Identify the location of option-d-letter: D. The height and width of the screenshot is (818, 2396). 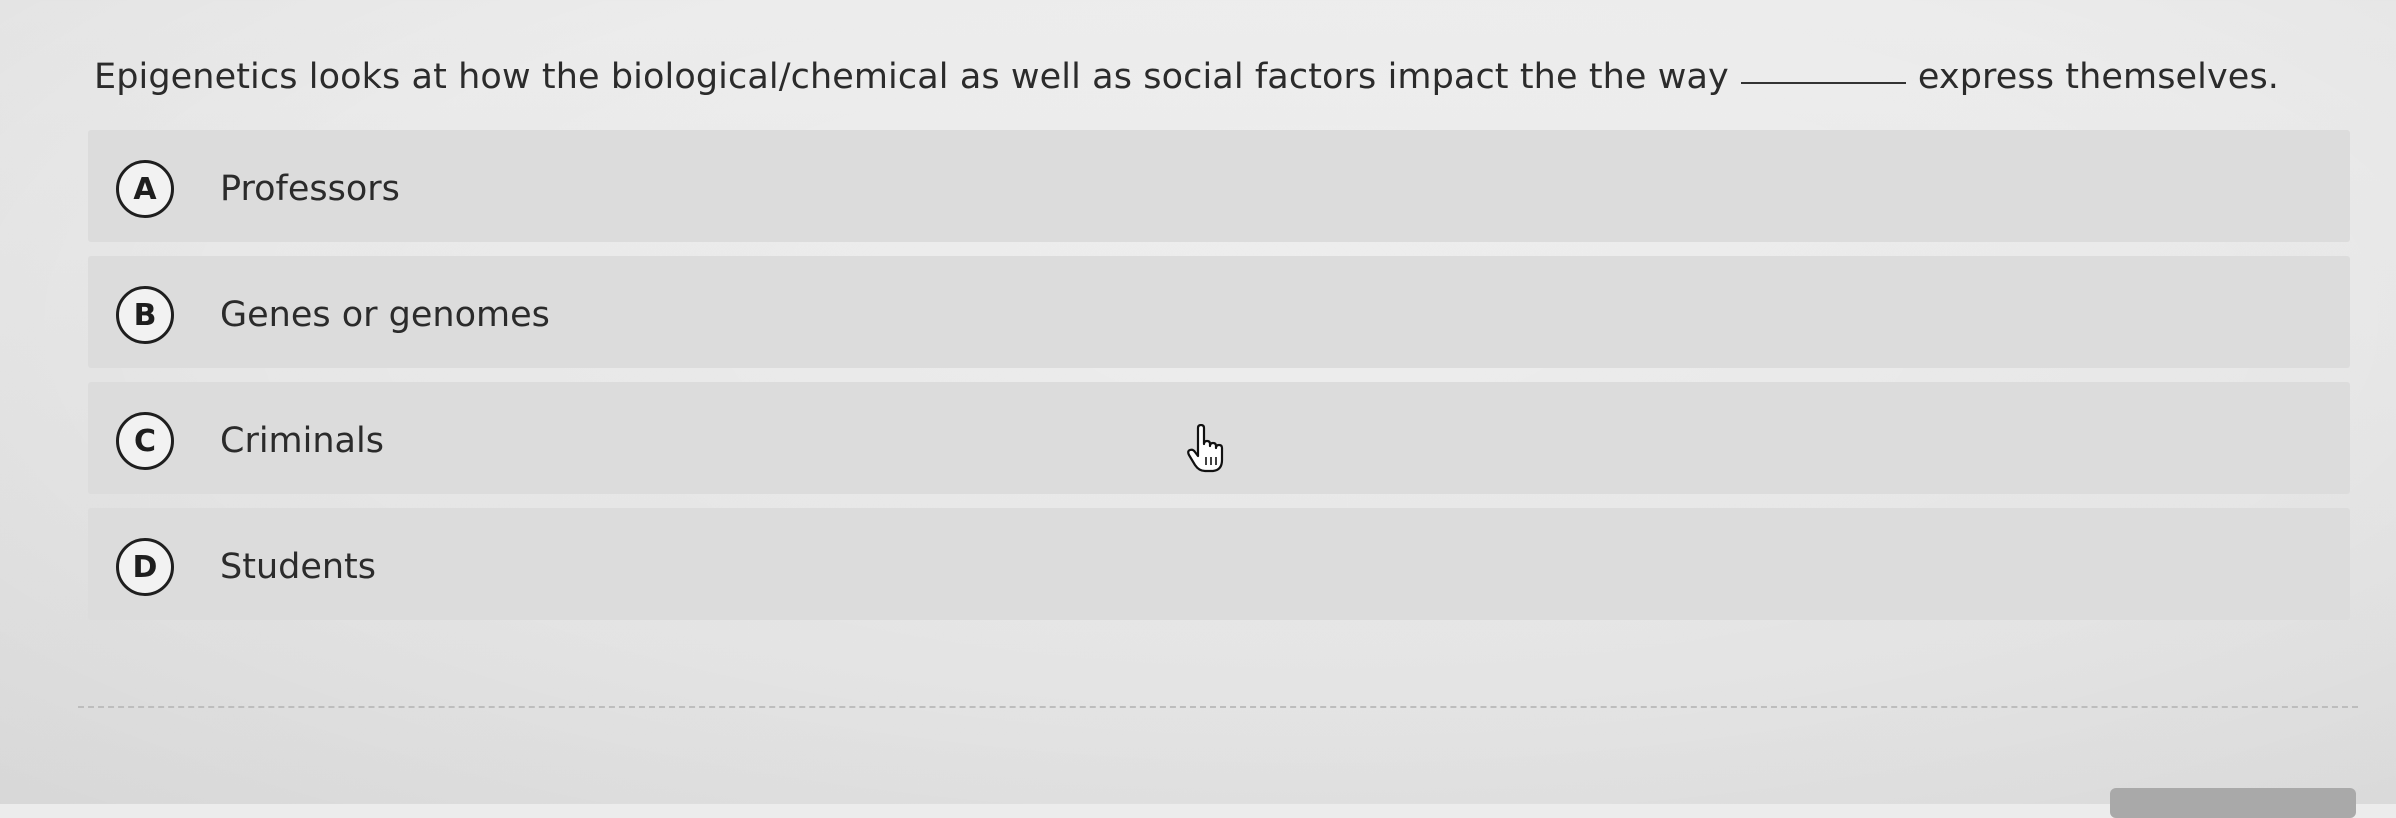
(145, 567).